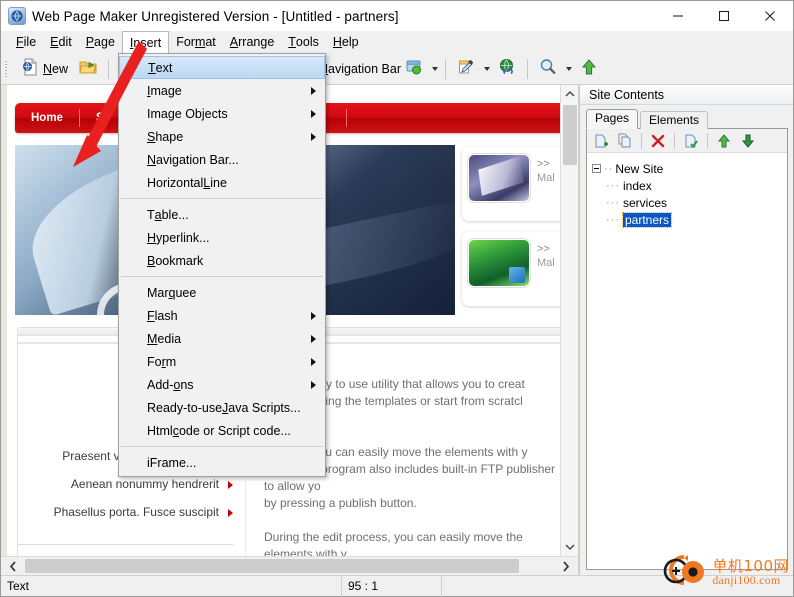 The image size is (794, 597). Describe the element at coordinates (596, 168) in the screenshot. I see `collapse-icon` at that location.